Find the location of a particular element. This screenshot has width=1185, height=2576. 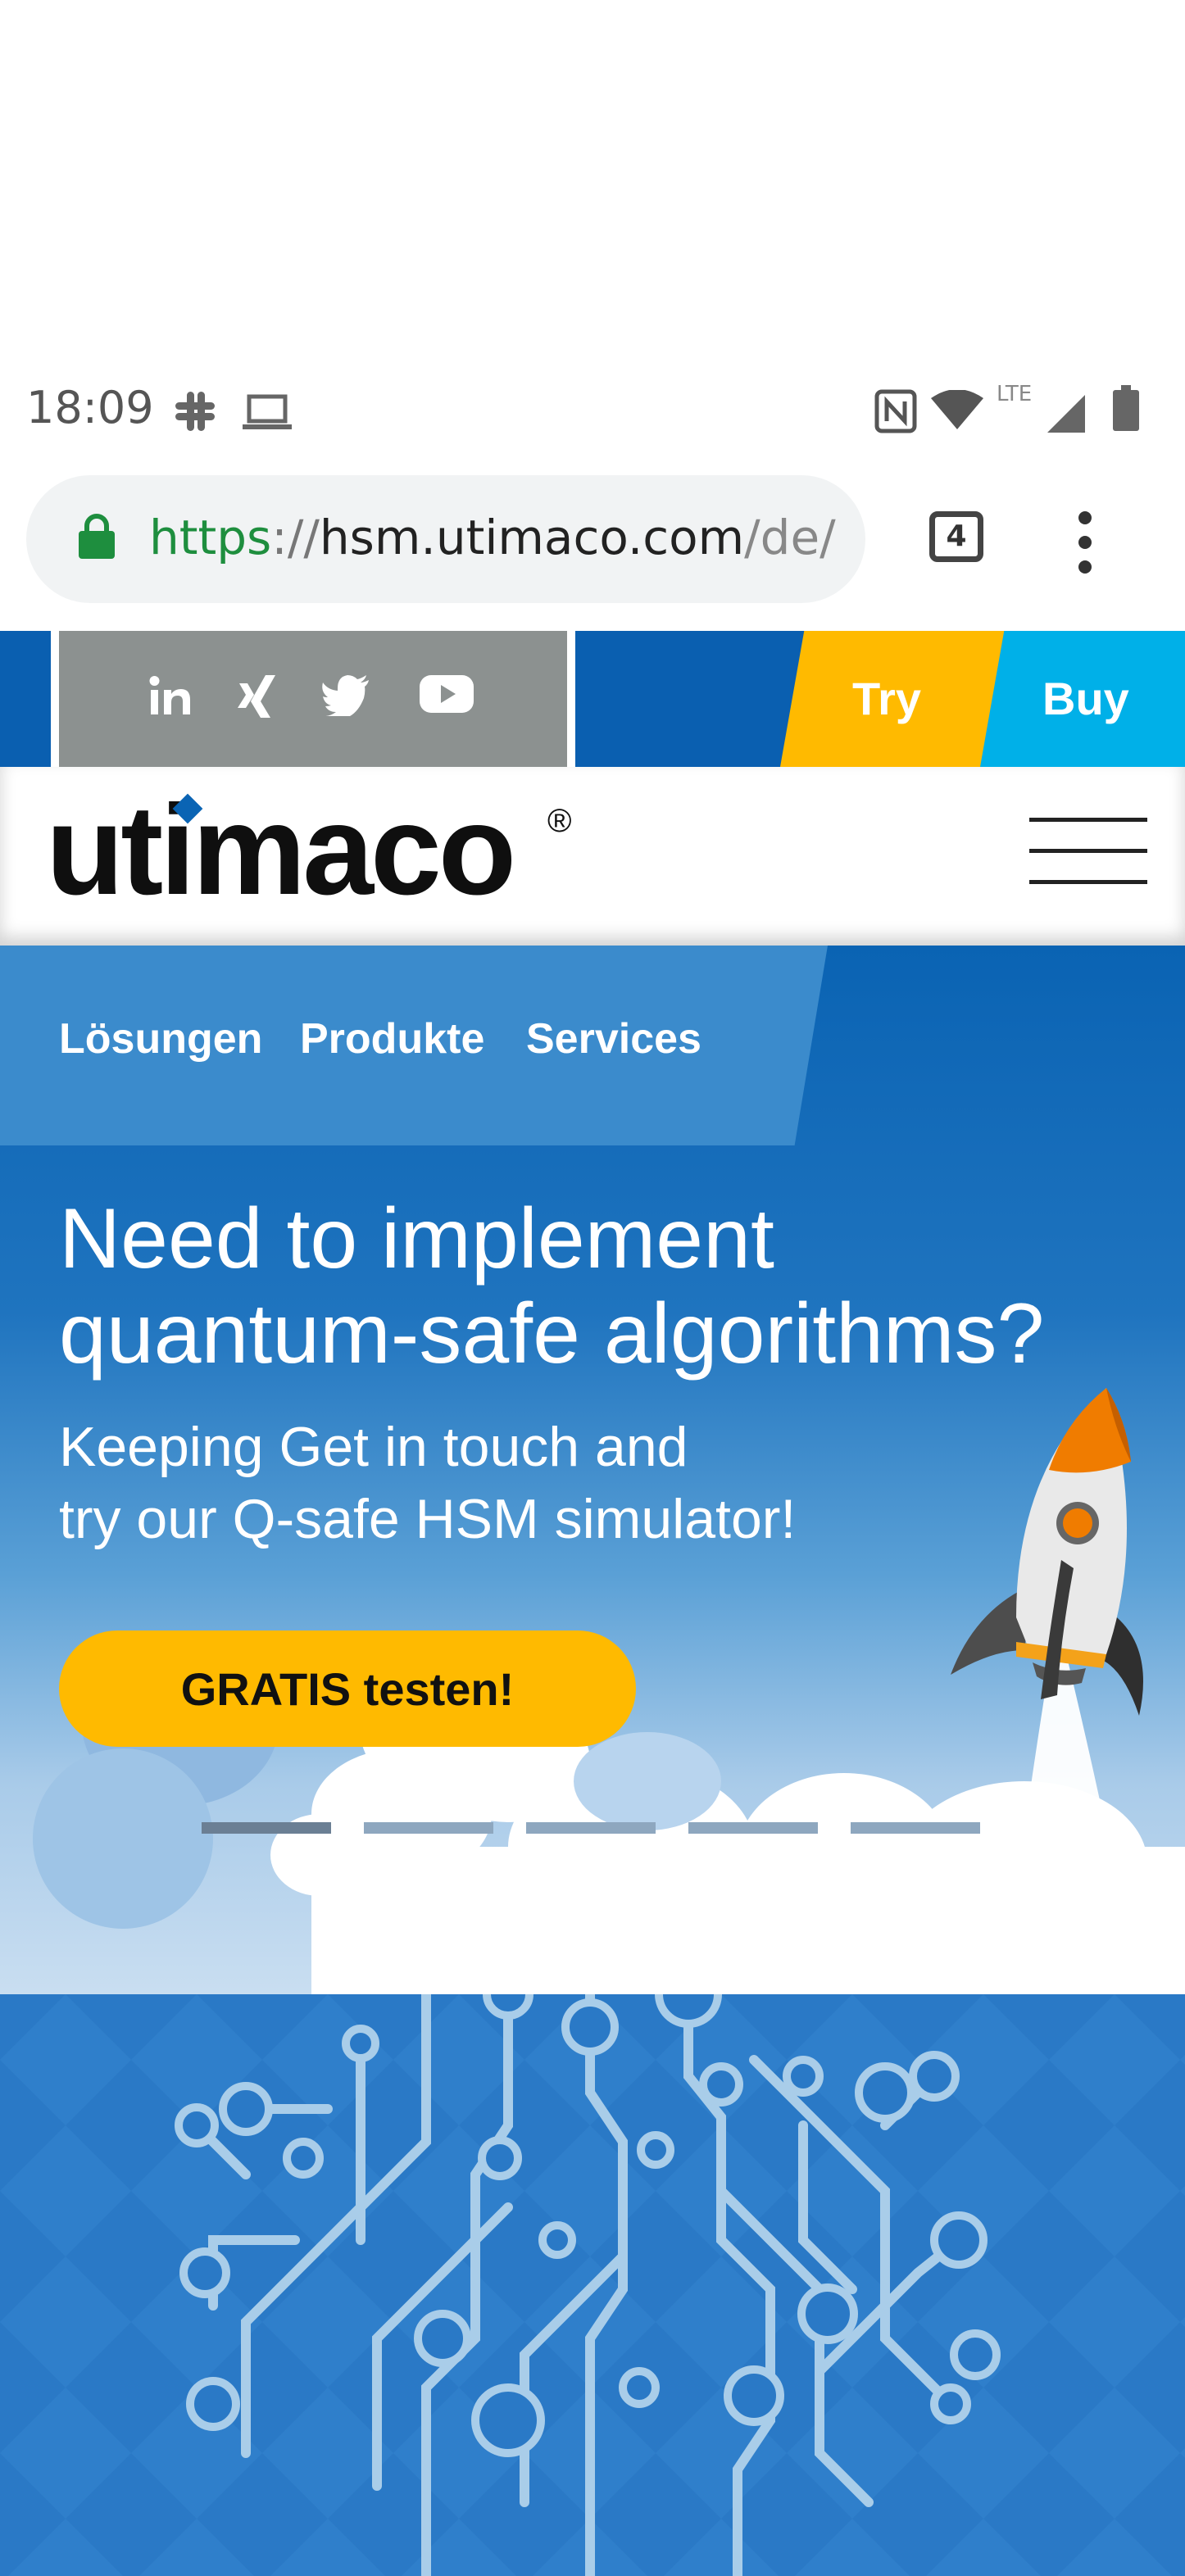

xing-icon is located at coordinates (257, 696).